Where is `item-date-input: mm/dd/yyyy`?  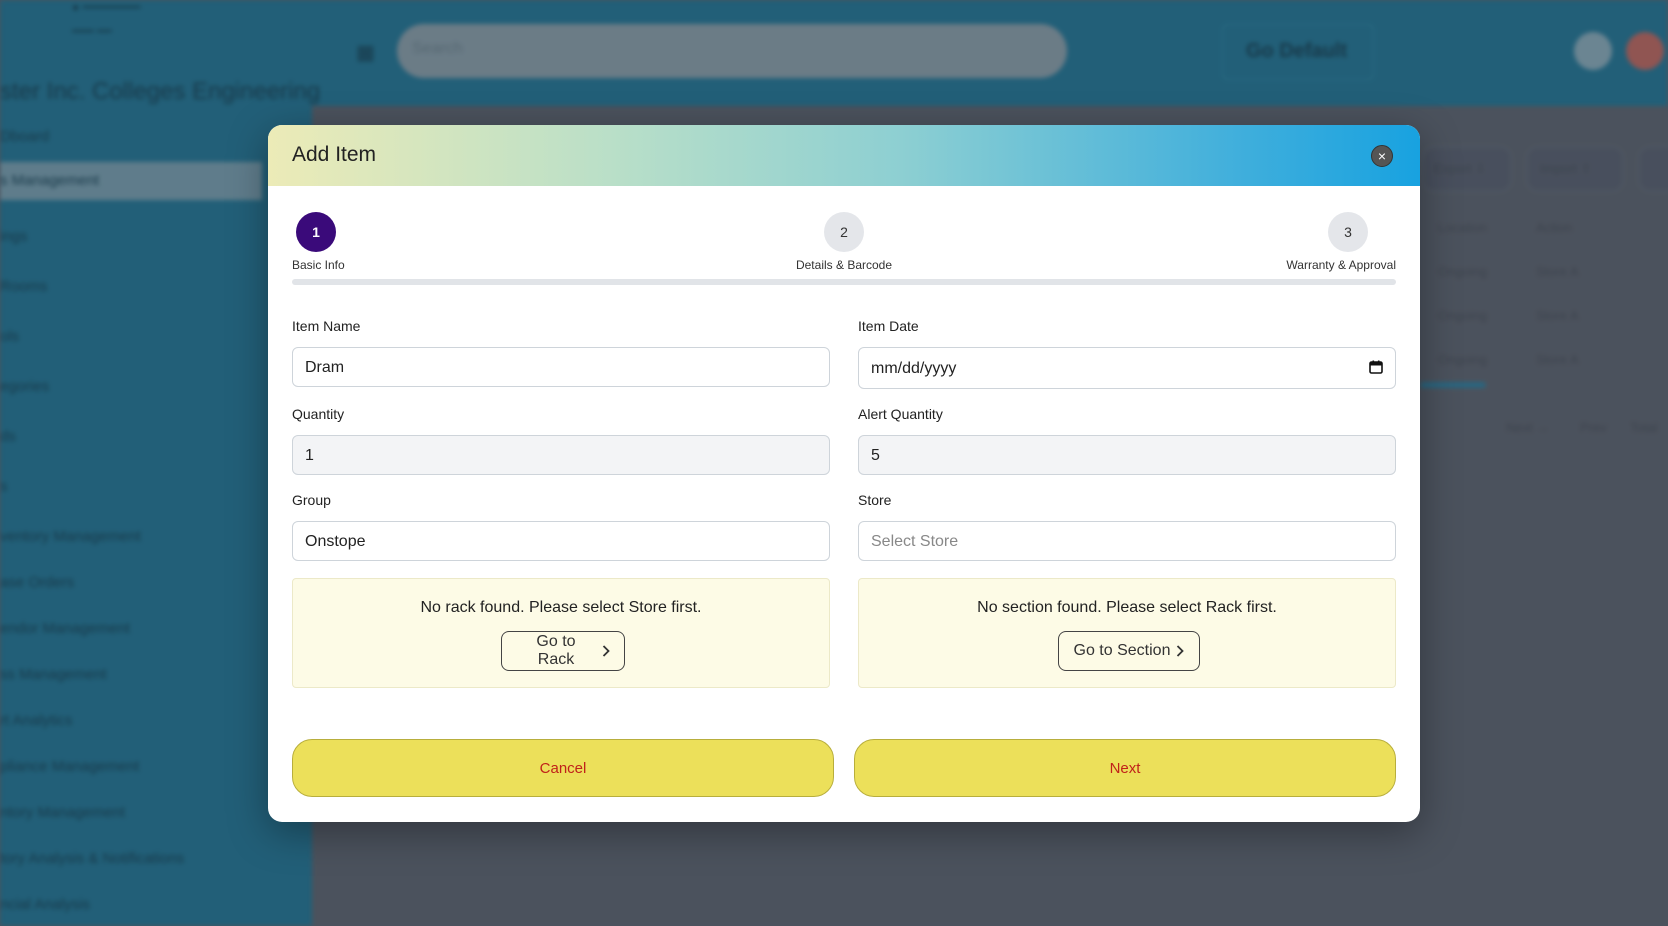
item-date-input: mm/dd/yyyy is located at coordinates (1127, 368).